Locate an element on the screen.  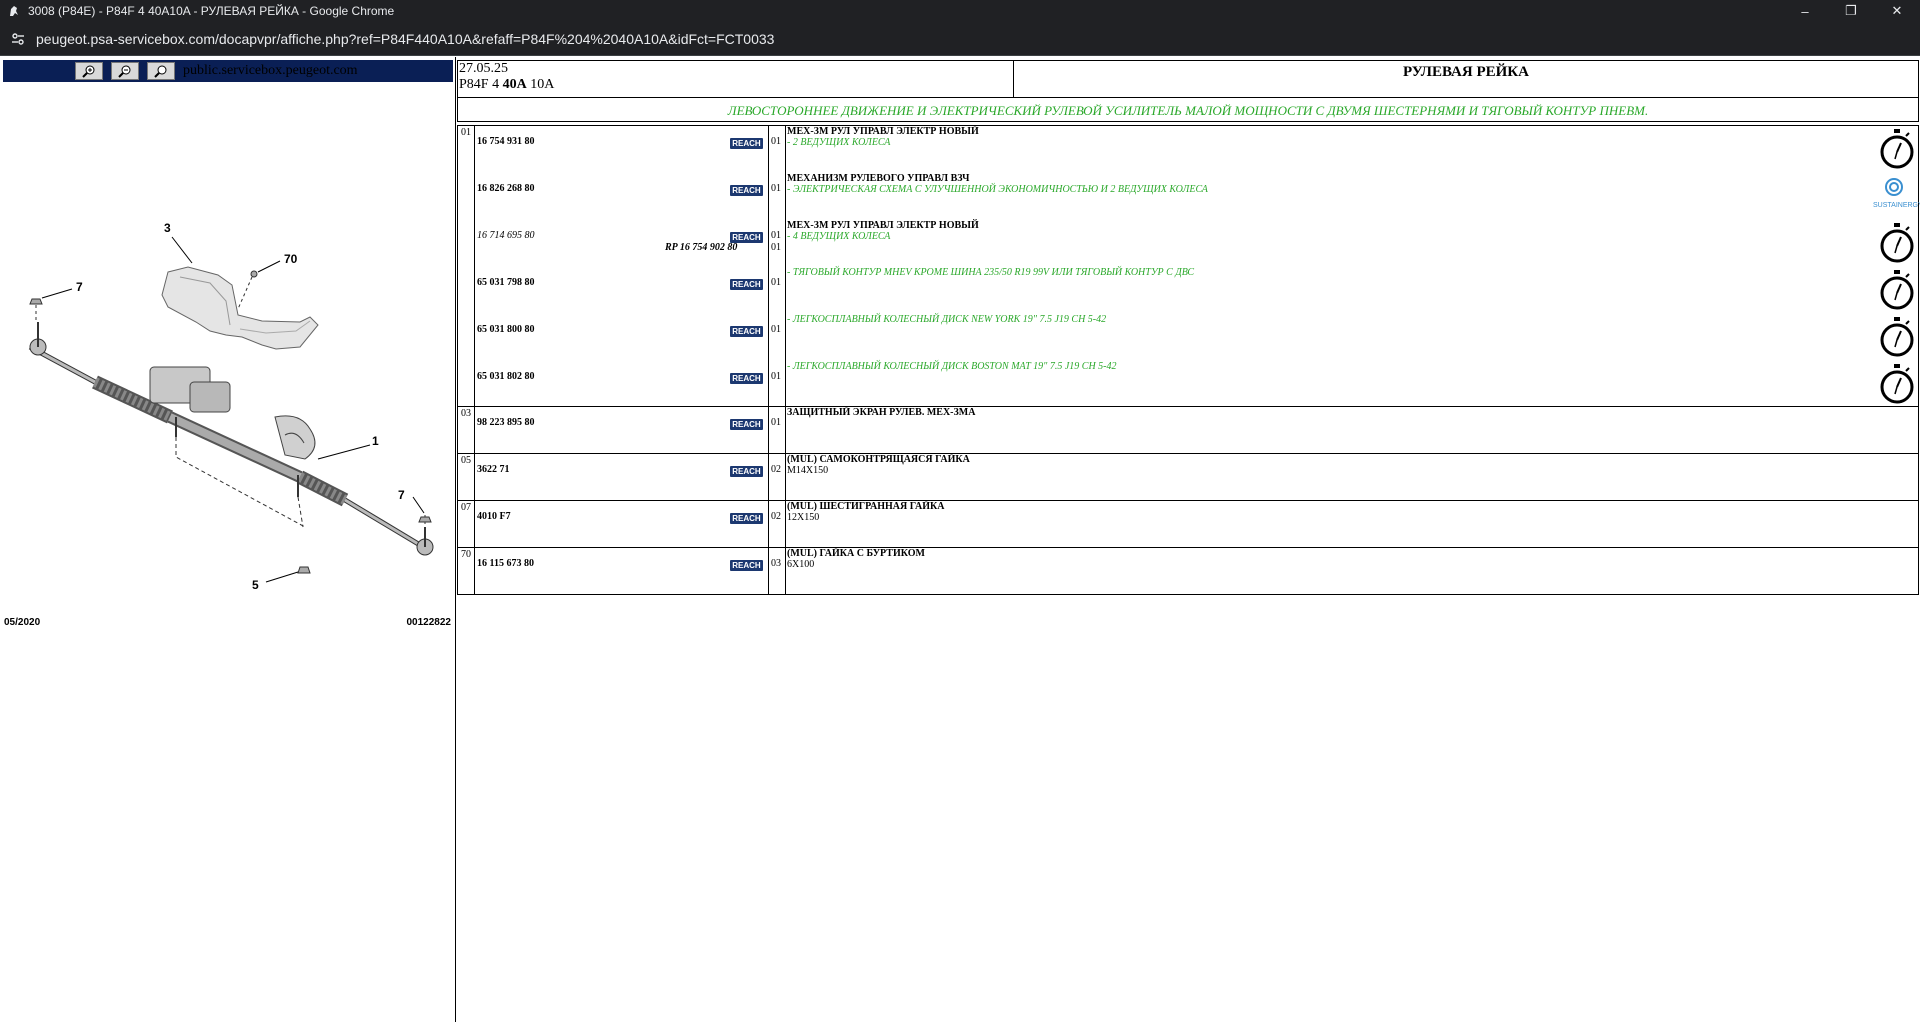
sustainergy-label: SUSTAINERGY is located at coordinates (1896, 205).